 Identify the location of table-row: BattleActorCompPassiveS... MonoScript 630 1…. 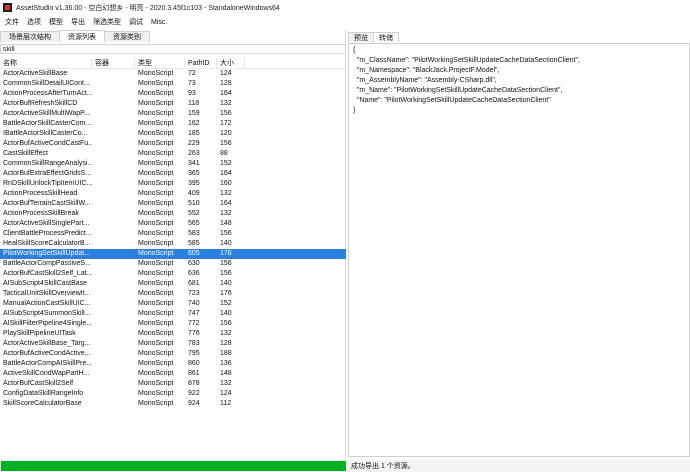
(173, 264).